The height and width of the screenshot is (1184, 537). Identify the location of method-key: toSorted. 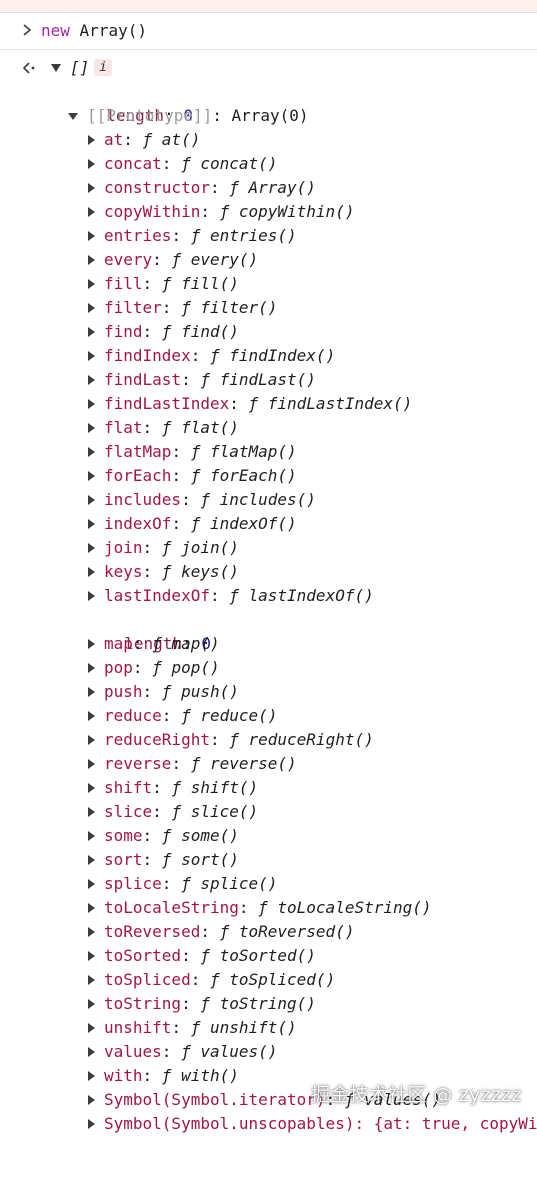
(143, 955).